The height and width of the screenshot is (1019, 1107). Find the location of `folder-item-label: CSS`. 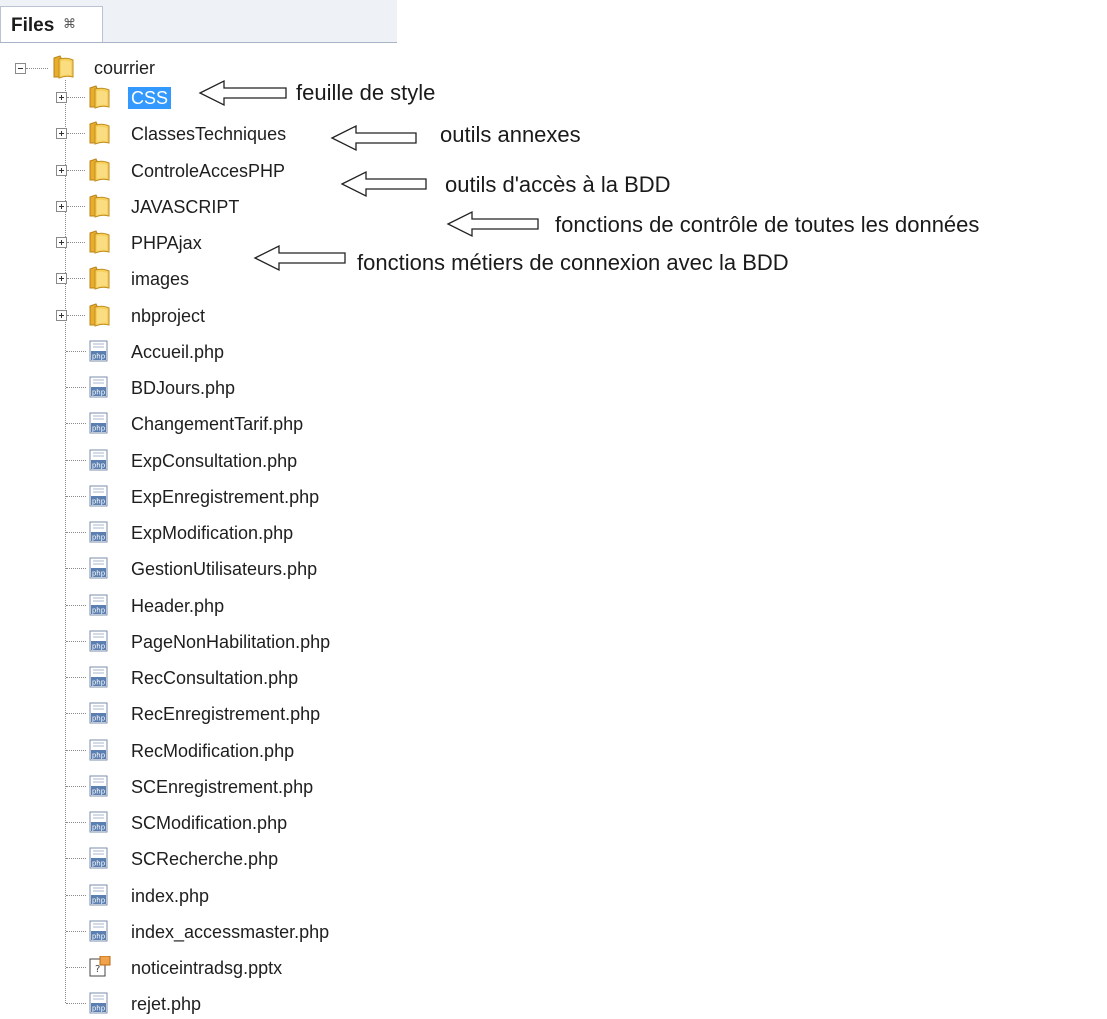

folder-item-label: CSS is located at coordinates (150, 98).